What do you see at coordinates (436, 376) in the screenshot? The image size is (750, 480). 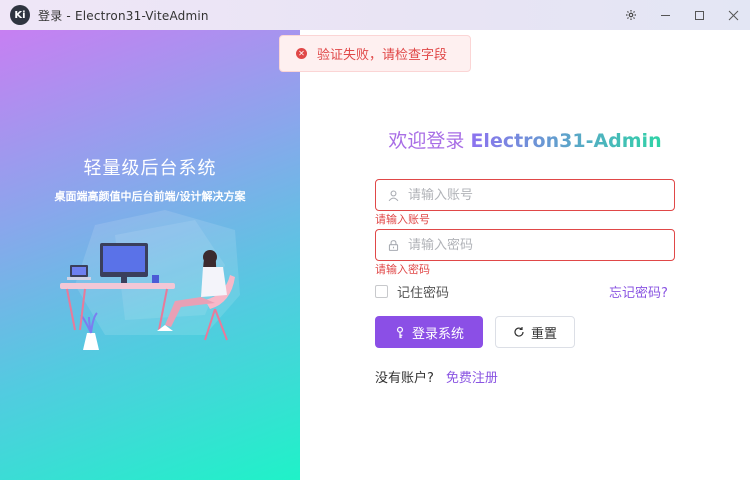 I see `register-row: 没有账户? 免费注册` at bounding box center [436, 376].